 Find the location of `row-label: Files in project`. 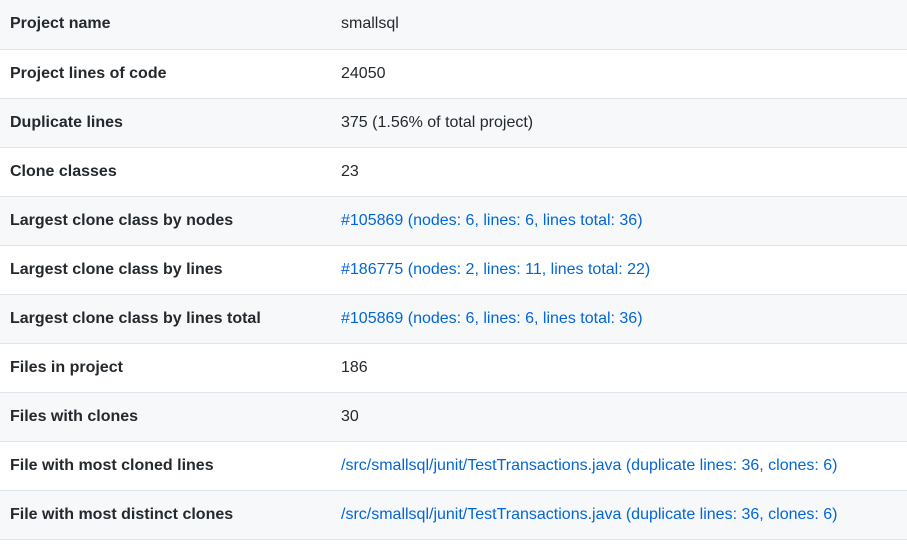

row-label: Files in project is located at coordinates (165, 368).